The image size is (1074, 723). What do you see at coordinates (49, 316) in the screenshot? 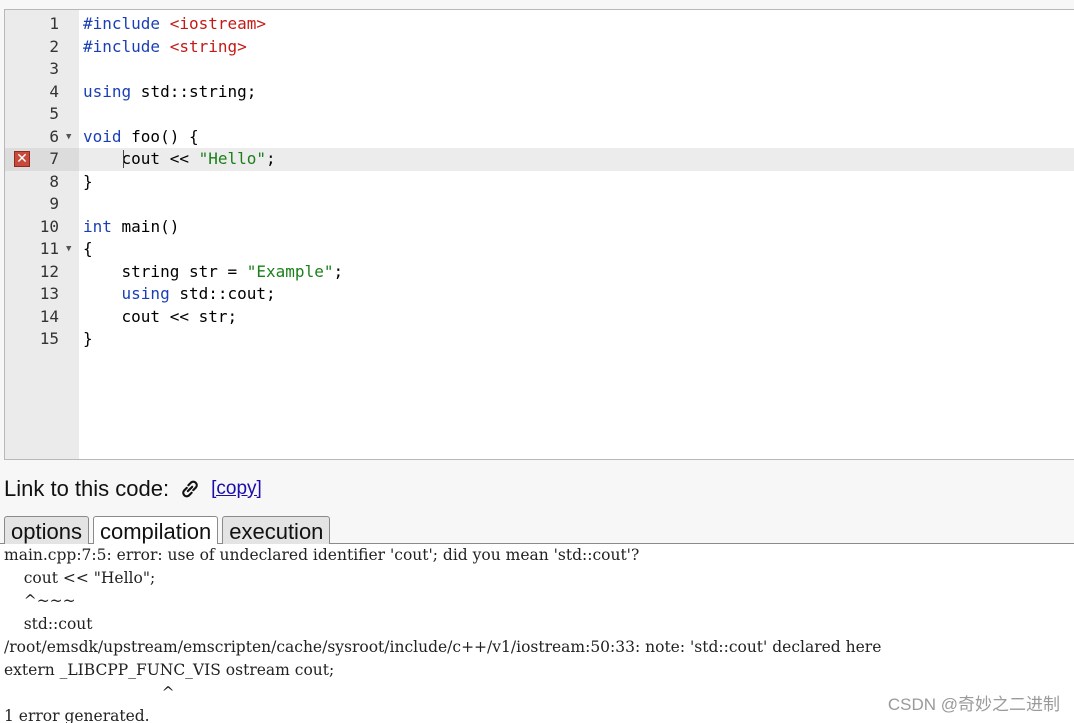
I see `line-number: 14` at bounding box center [49, 316].